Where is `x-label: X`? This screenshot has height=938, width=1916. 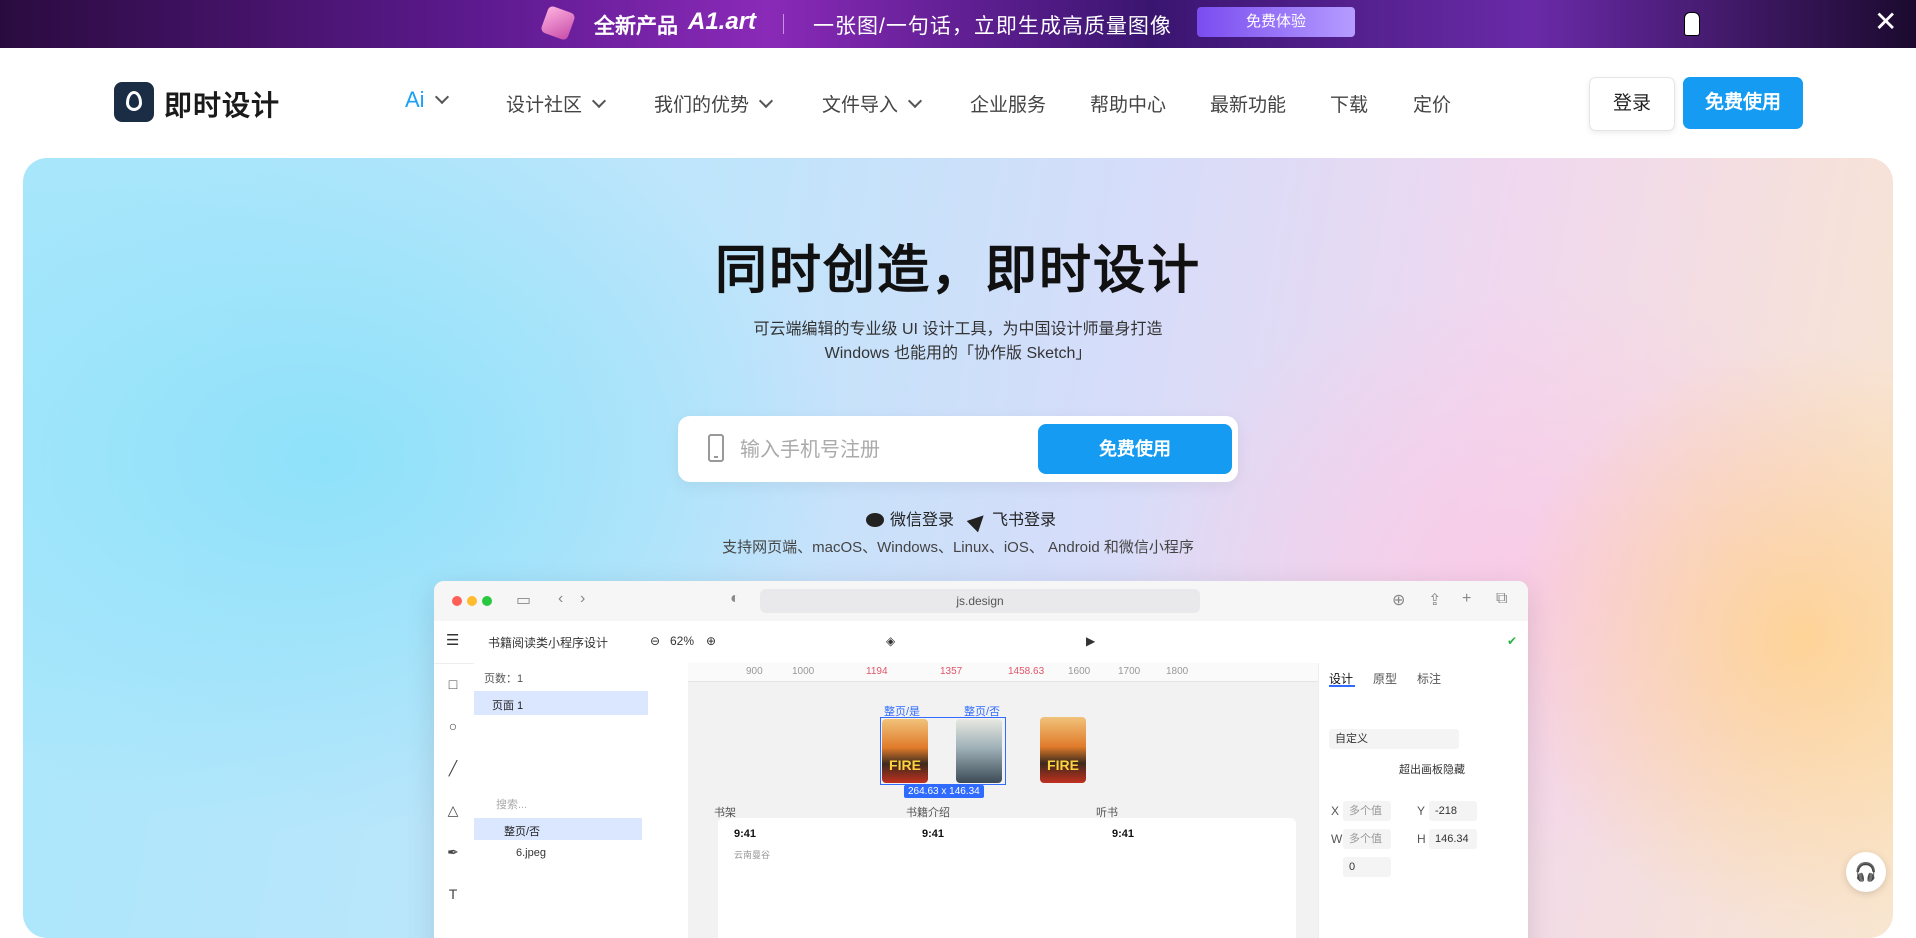
x-label: X is located at coordinates (1335, 811).